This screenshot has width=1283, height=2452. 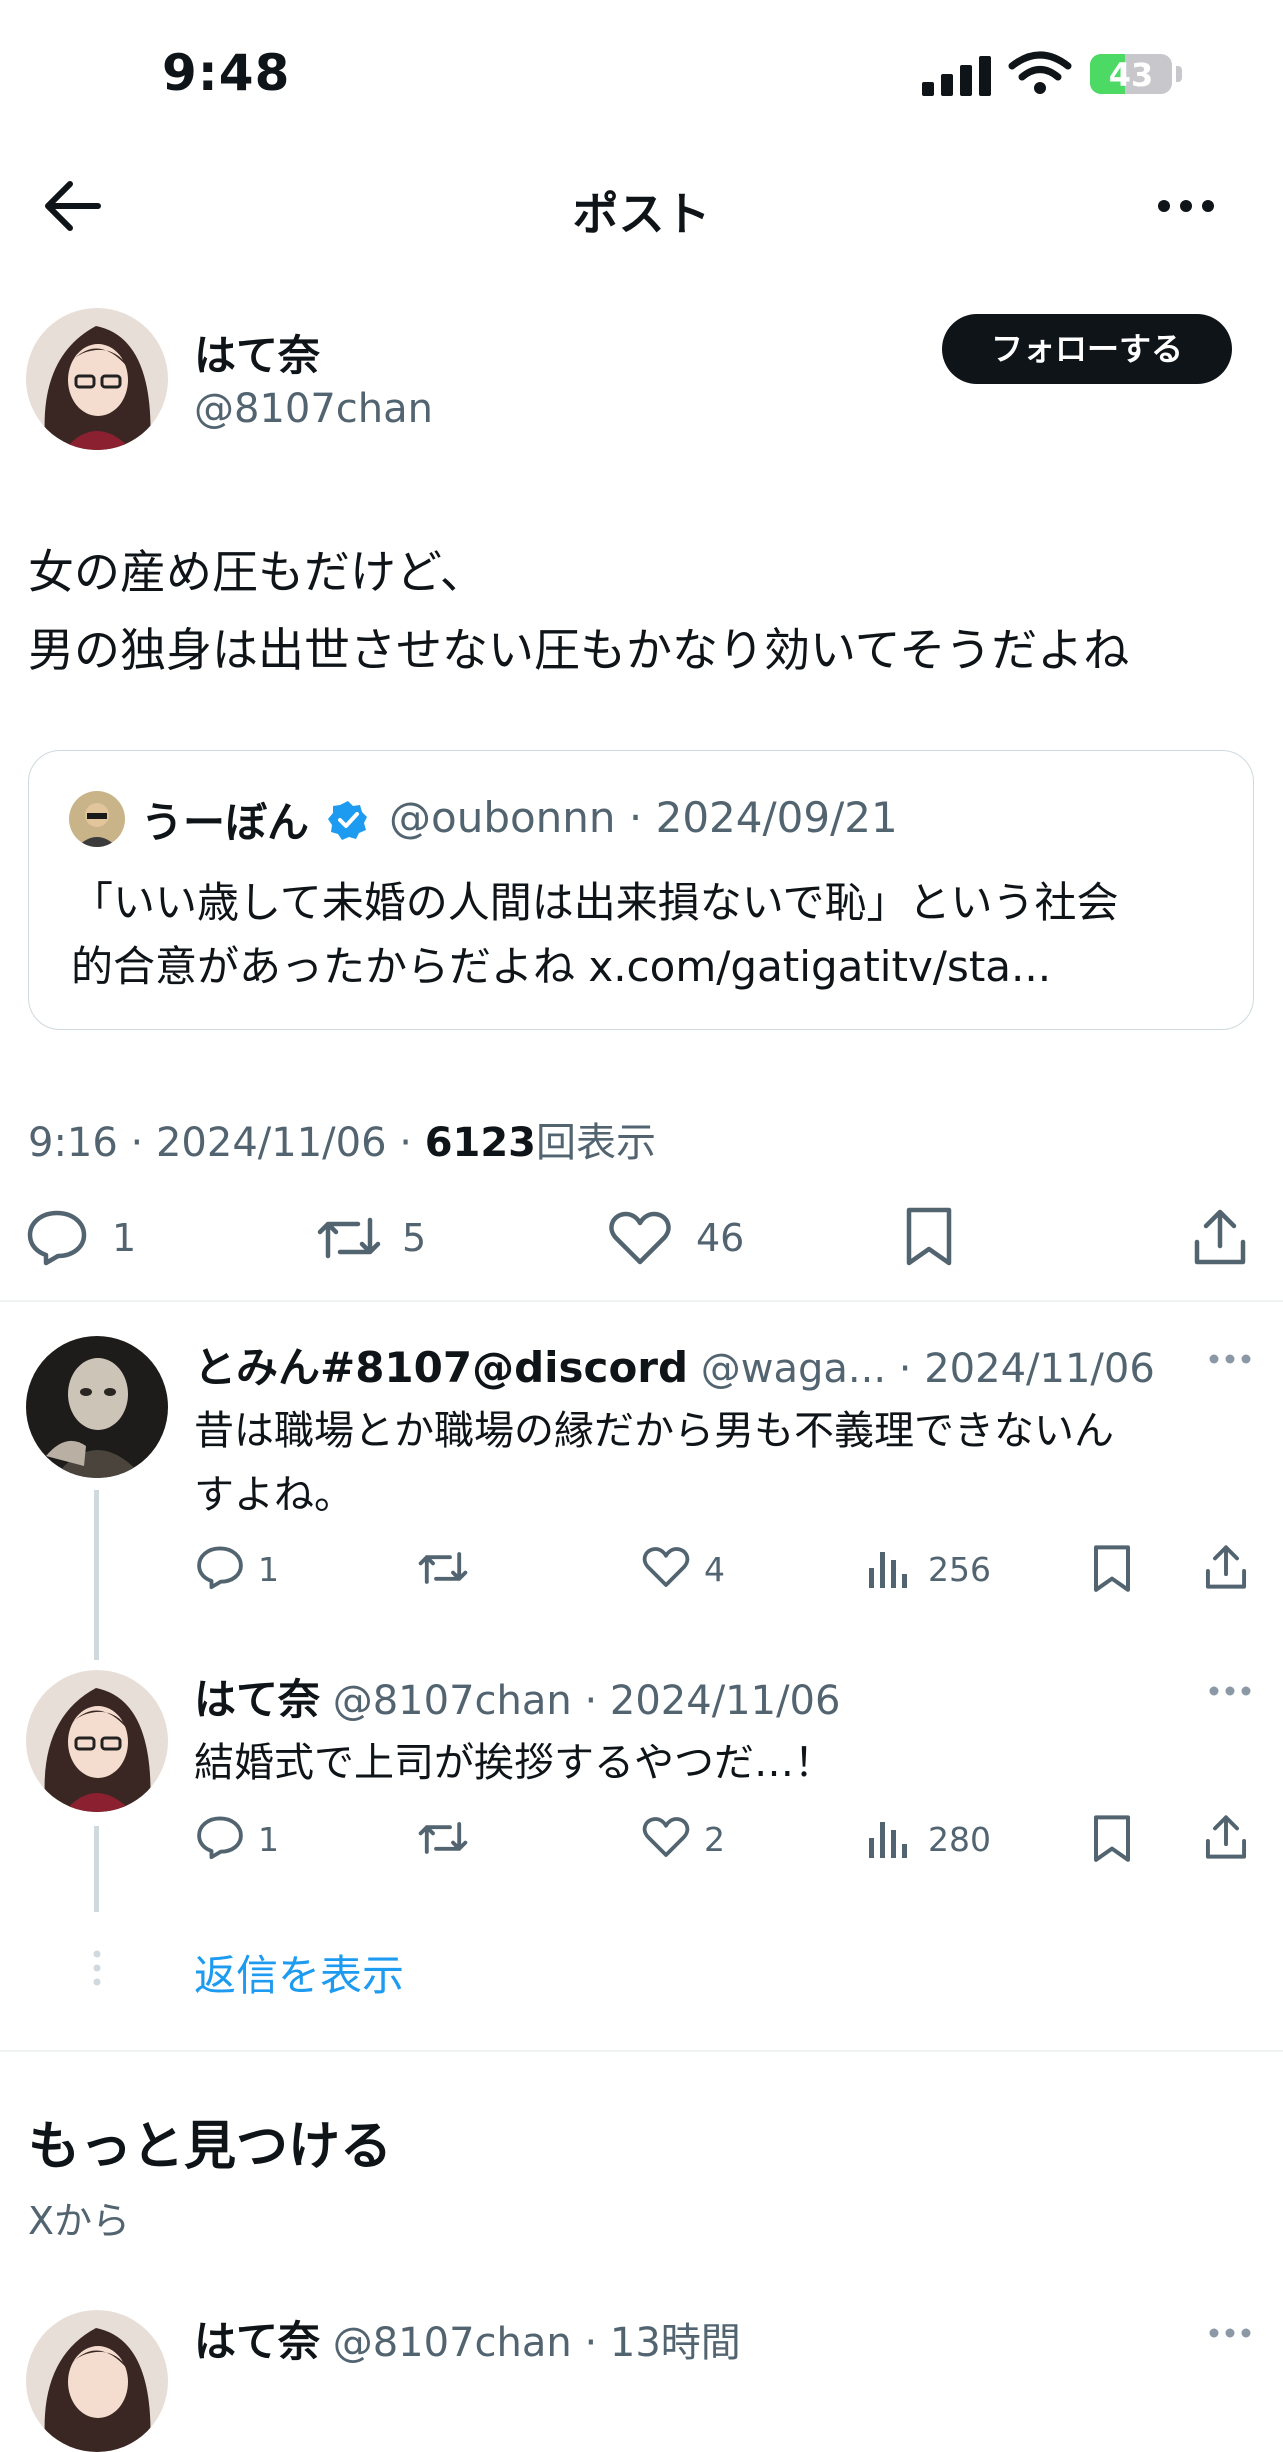 I want to click on quote-author-handle: @oubonnn, so click(x=502, y=817).